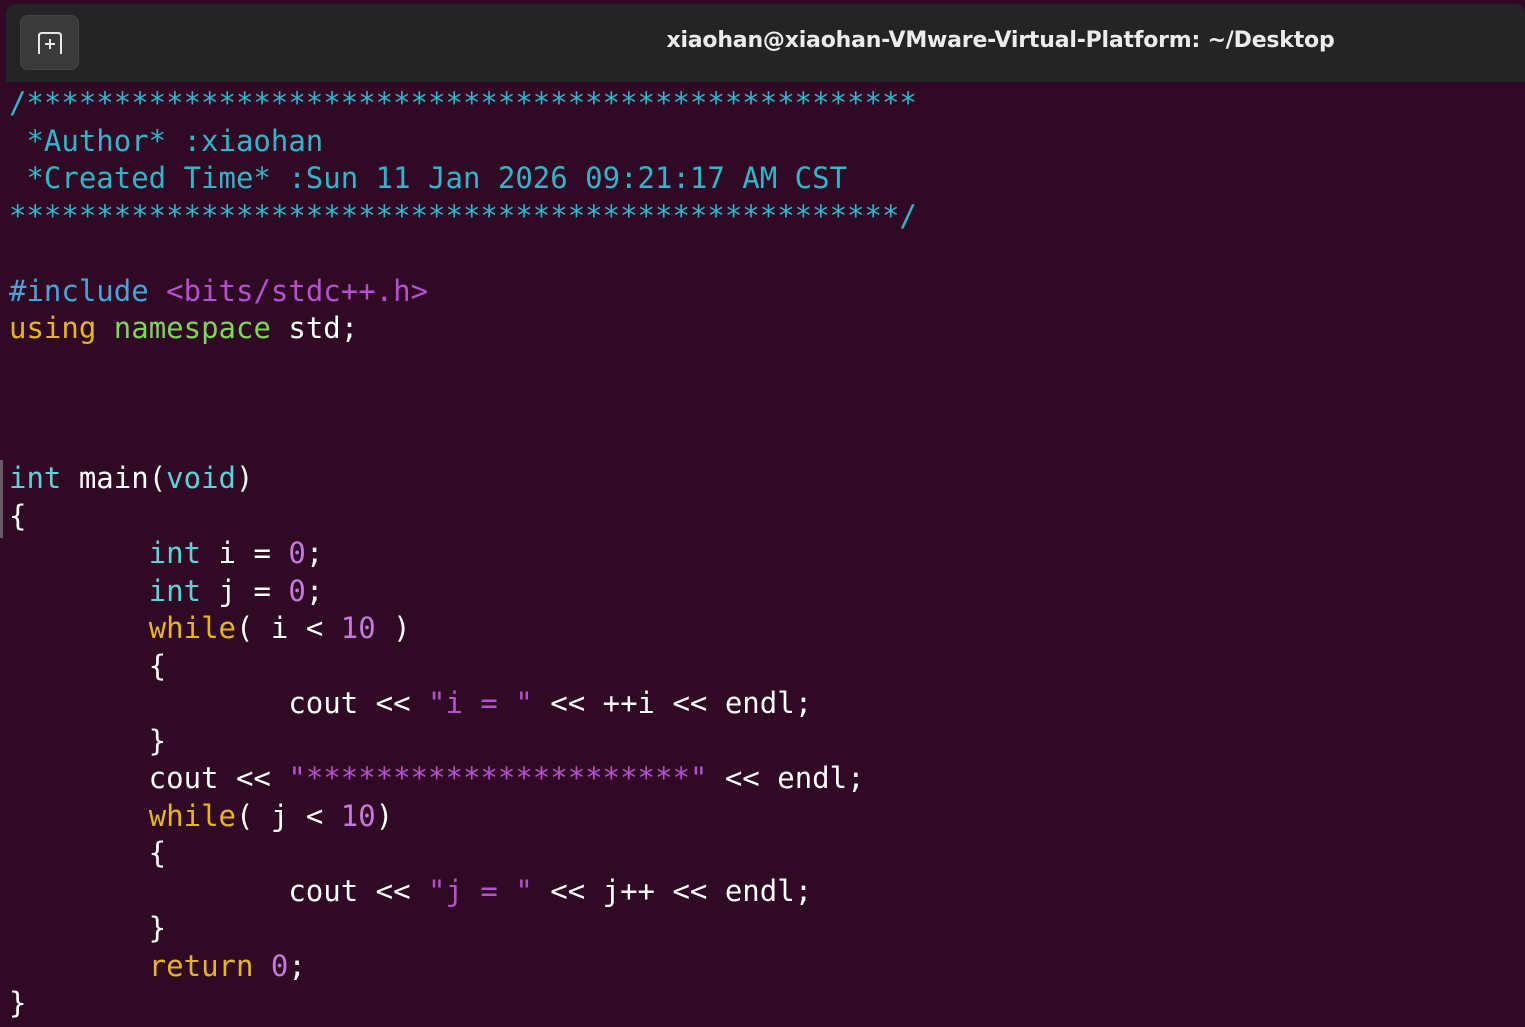  I want to click on code-token: std;, so click(314, 328).